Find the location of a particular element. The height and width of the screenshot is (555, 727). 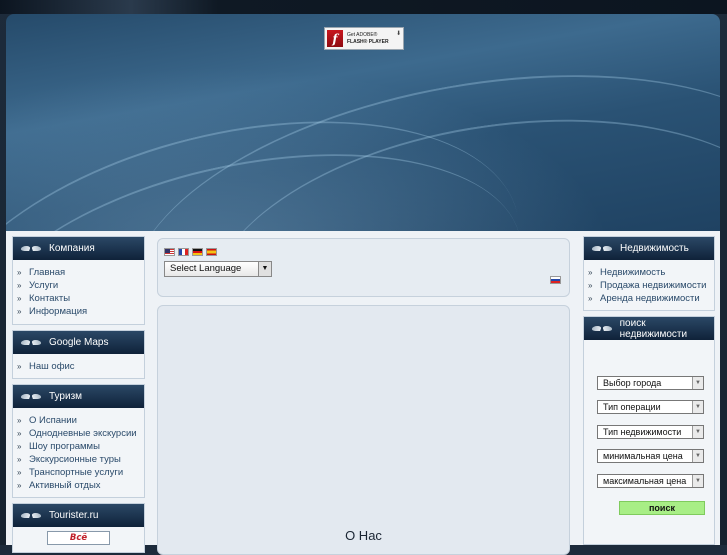

get-flash-player-badge: f Get ADOBE® FLASH® PLAYER ⬇ is located at coordinates (364, 38).